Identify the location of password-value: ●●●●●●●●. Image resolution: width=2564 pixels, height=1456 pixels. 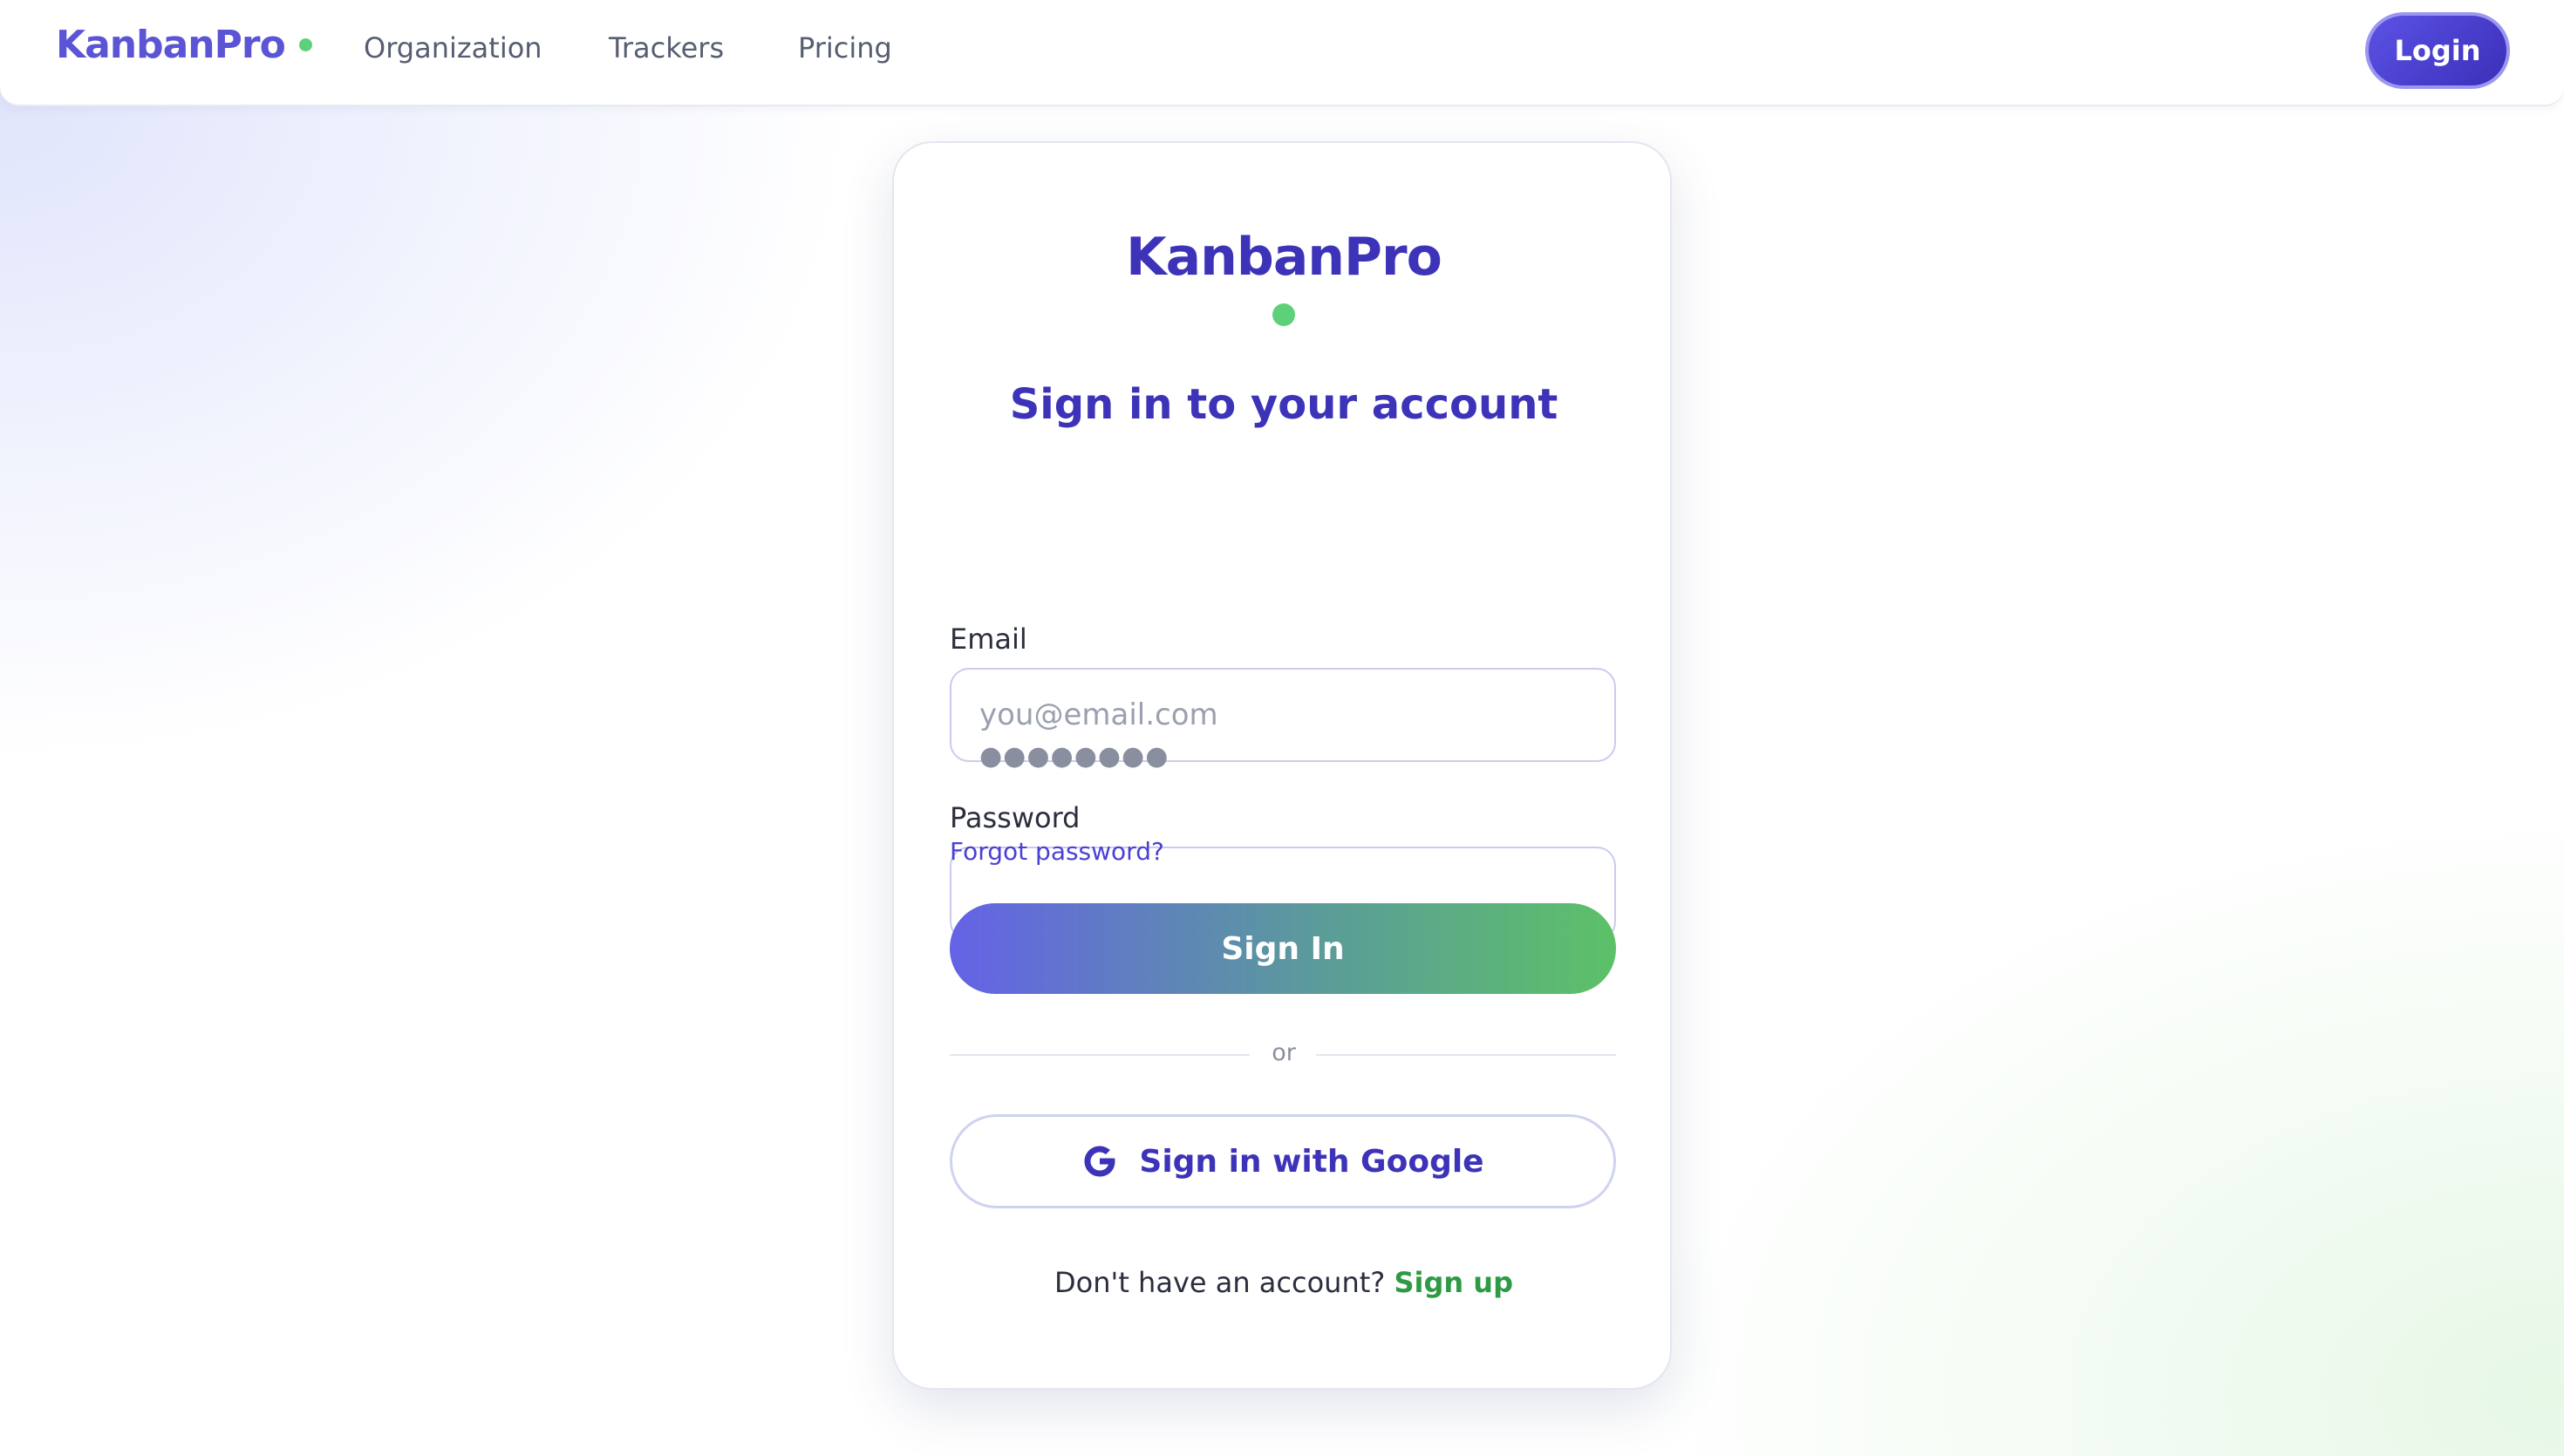
(1074, 756).